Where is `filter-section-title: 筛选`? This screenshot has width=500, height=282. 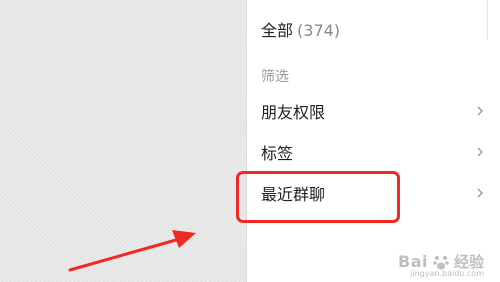
filter-section-title: 筛选 is located at coordinates (275, 77).